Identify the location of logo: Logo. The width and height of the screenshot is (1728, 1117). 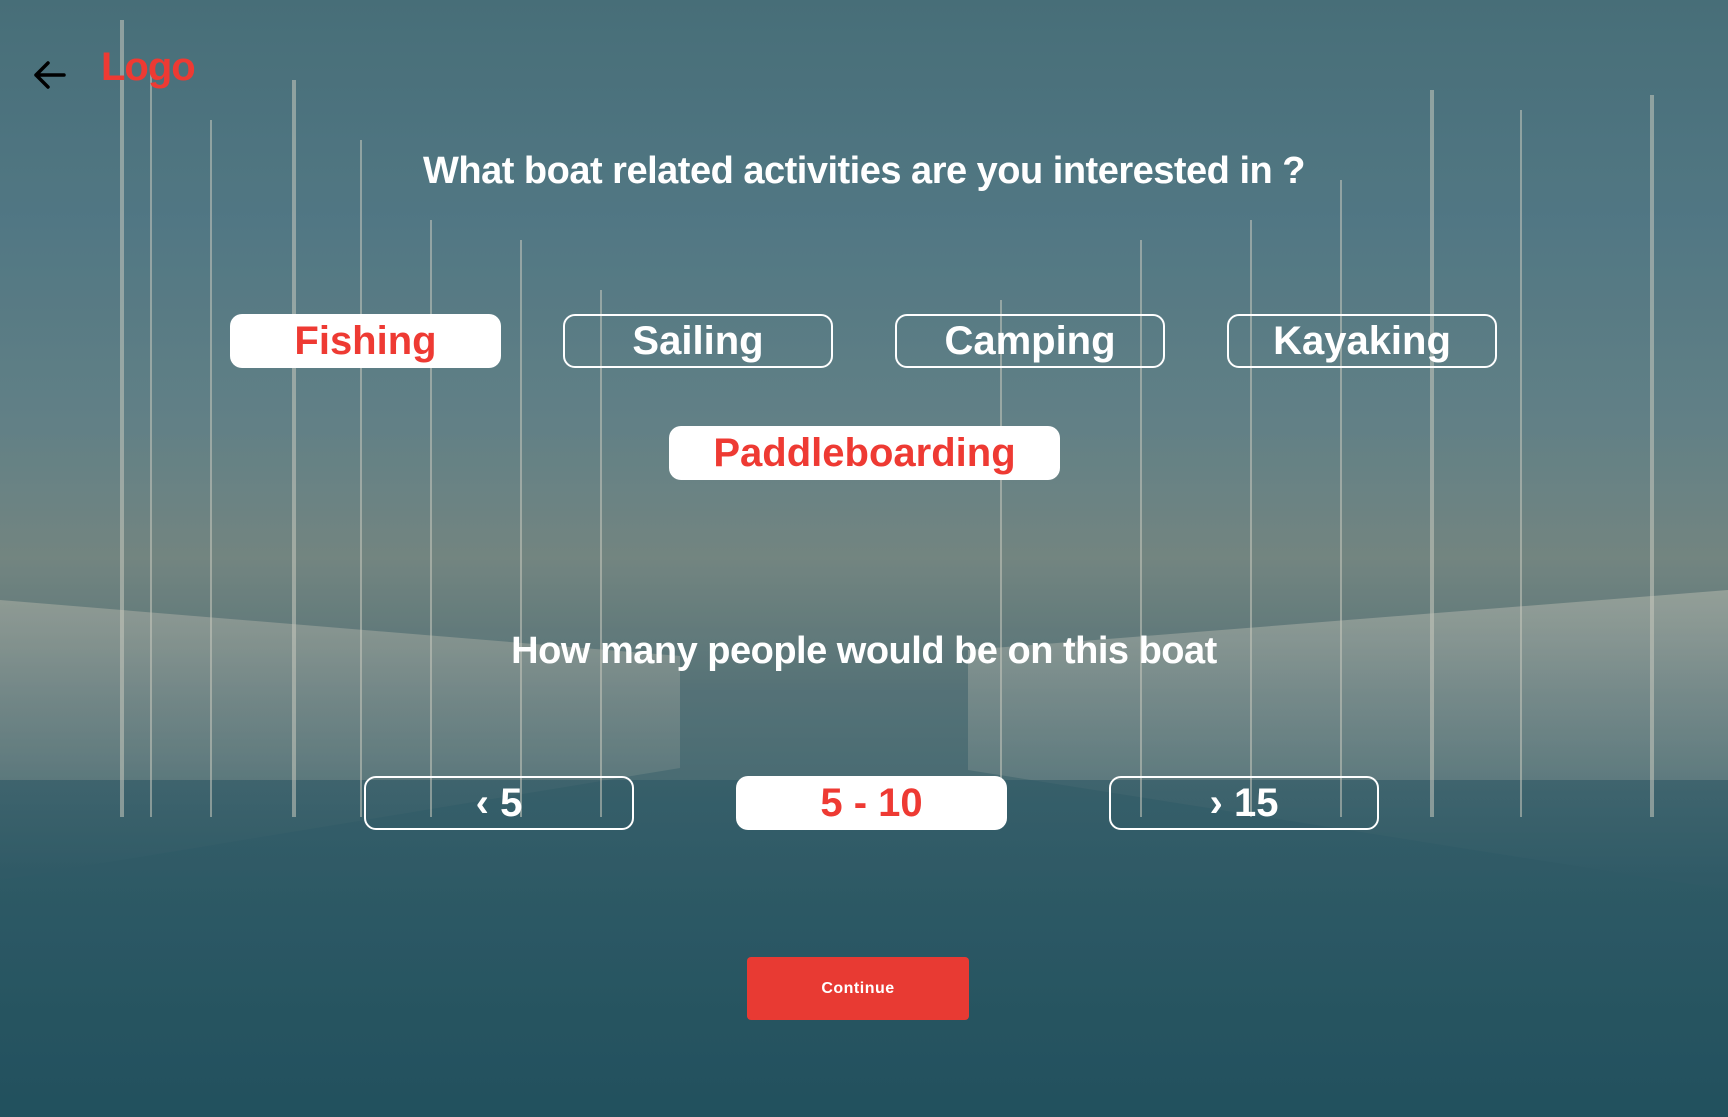
(148, 67).